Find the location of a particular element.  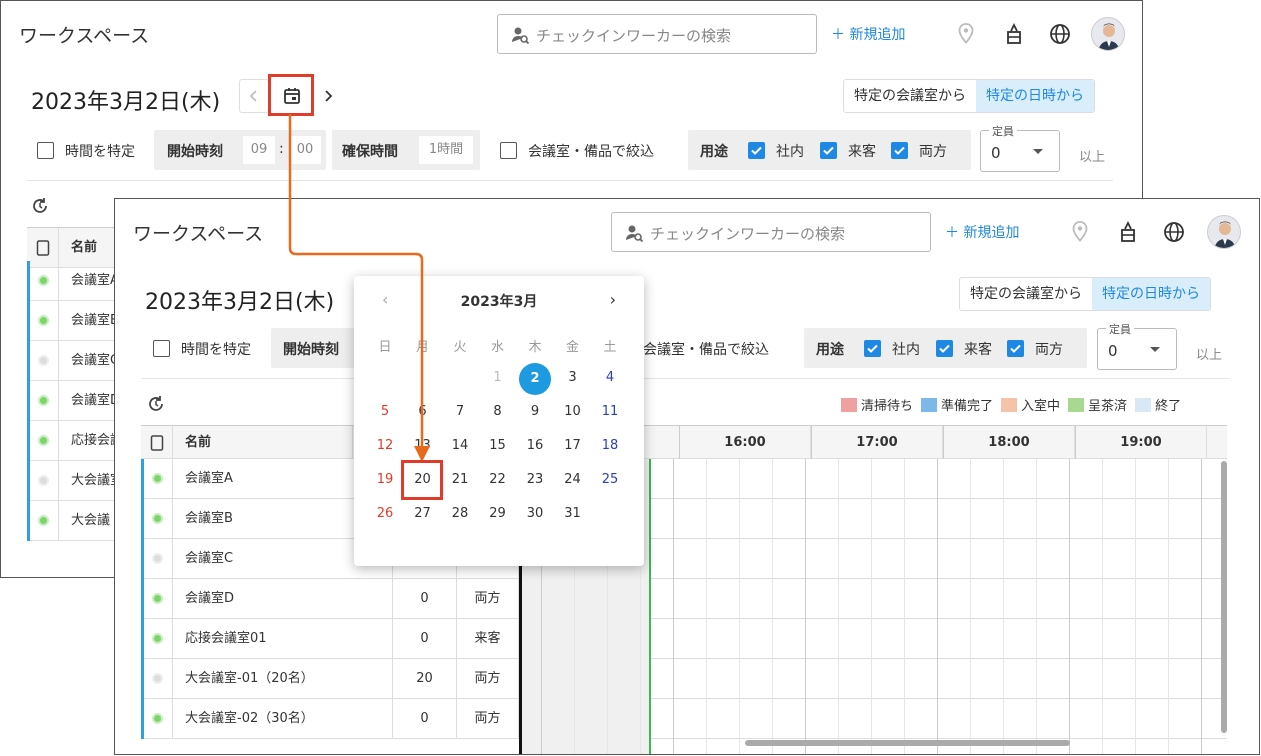

calendar-day: 12 is located at coordinates (385, 446).